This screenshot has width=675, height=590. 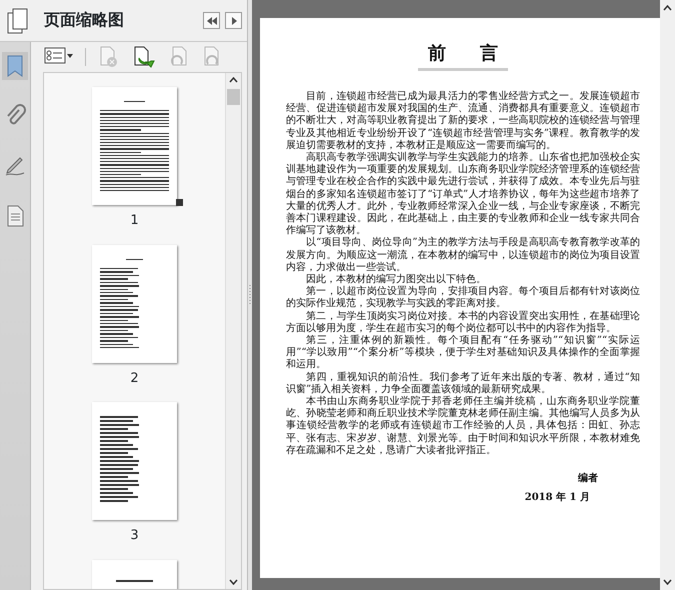 What do you see at coordinates (463, 427) in the screenshot?
I see `paragraph: 本书由山东商务职业学院于邦香老师任主编并统稿，山东商务职业学院董屹、孙晓莹老师和商丘职业技术学院董克林老师任副主编。其他编写人员多为从事连锁经营教学的老师或有连锁超市工作经验的人员，具体包括：田虹、孙志平、张有志、宋岁岁、谢慧、刘景光等。由于时间和知识水平所限，本教材难免存在疏漏和不足之处，恳请广大读者批评指正。` at bounding box center [463, 427].